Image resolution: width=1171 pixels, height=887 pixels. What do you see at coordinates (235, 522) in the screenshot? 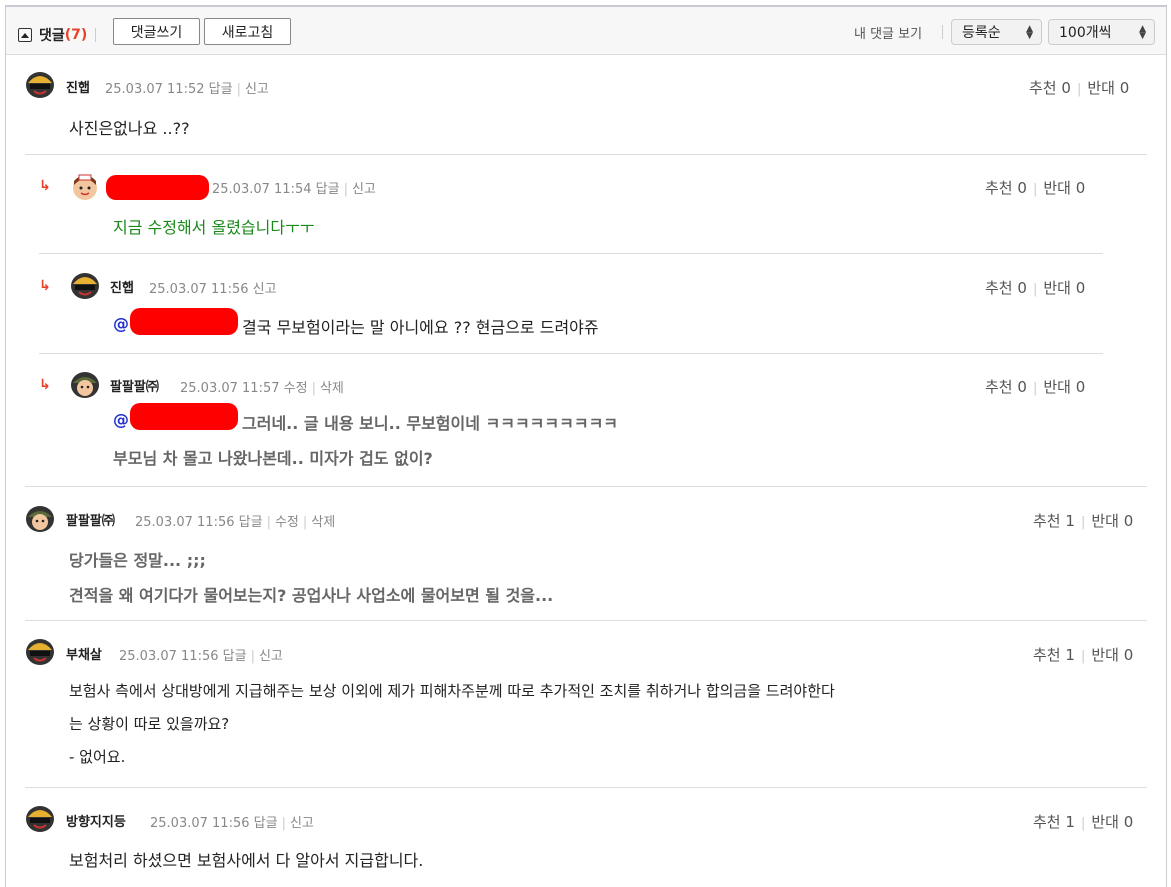
I see `comment-meta: 25.03.07 11:56 답글 | 수정 | 삭제` at bounding box center [235, 522].